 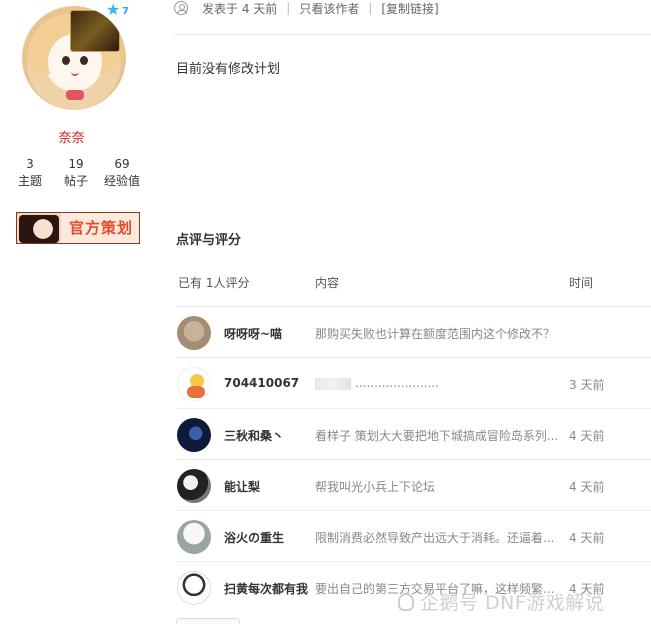 What do you see at coordinates (242, 486) in the screenshot?
I see `rater-name: 能让梨` at bounding box center [242, 486].